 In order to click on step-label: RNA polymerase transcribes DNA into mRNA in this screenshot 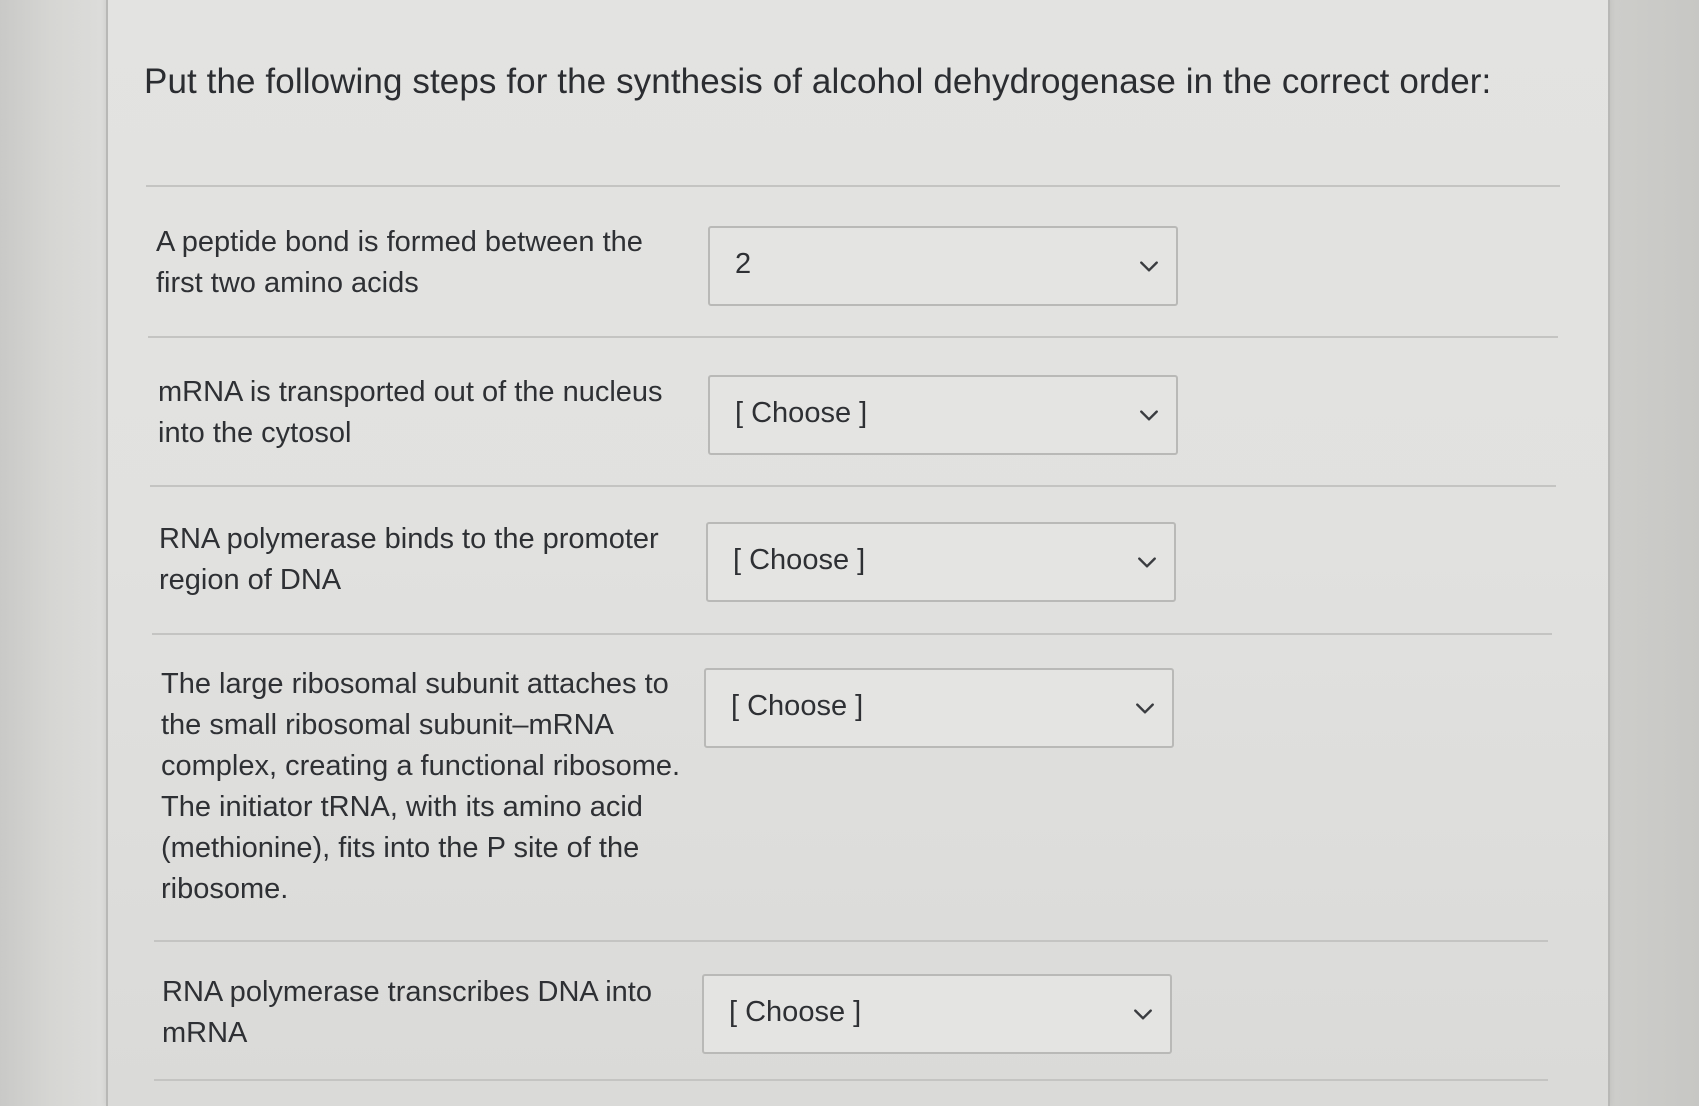, I will do `click(407, 1012)`.